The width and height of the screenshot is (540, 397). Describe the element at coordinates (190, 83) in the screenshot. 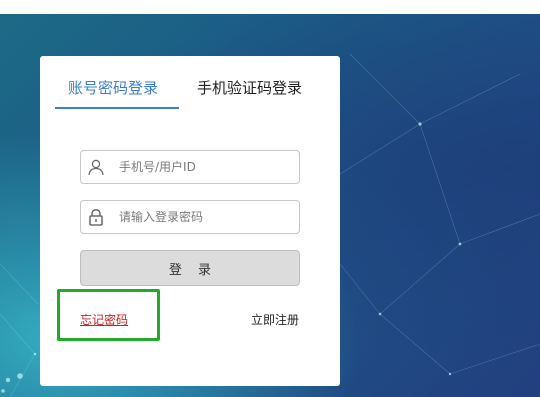

I see `login-tabs: 账号密码登录 手机验证码登录` at that location.